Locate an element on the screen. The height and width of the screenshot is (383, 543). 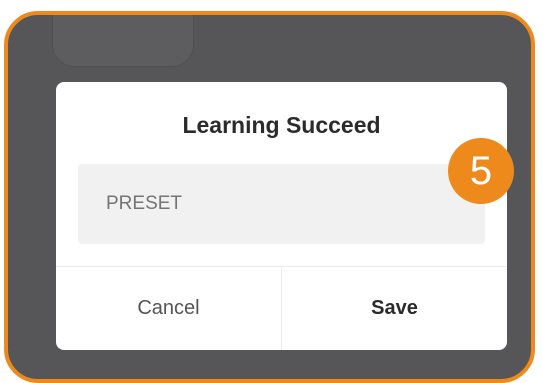
plus-icon: + is located at coordinates (120, 11).